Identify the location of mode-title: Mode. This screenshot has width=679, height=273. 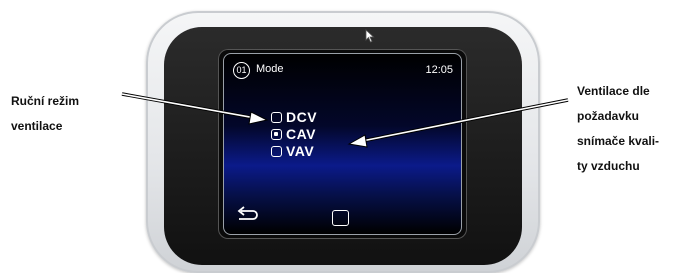
(270, 69).